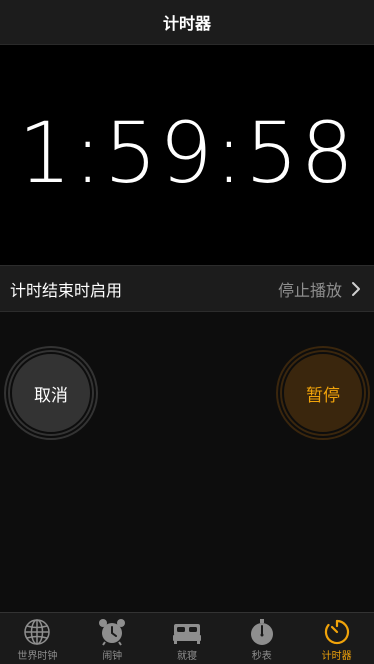 The height and width of the screenshot is (664, 374). What do you see at coordinates (112, 656) in the screenshot?
I see `tab-label: 闹钟` at bounding box center [112, 656].